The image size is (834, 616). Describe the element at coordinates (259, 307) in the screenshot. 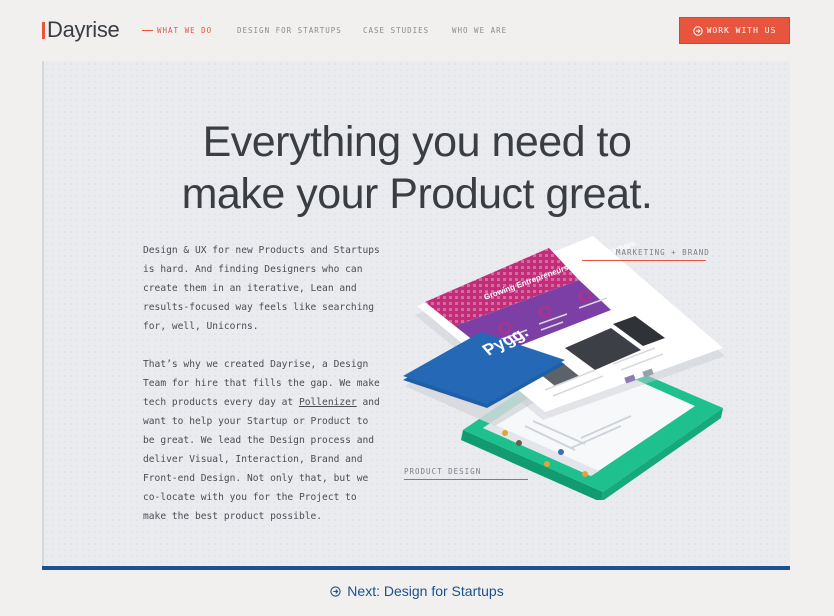

I see `paragraph-line: results-focused way feels like searching` at that location.